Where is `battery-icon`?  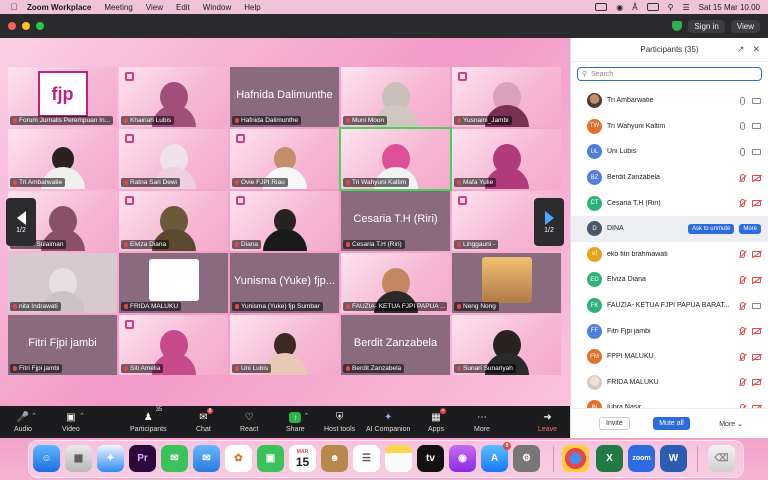 battery-icon is located at coordinates (652, 7).